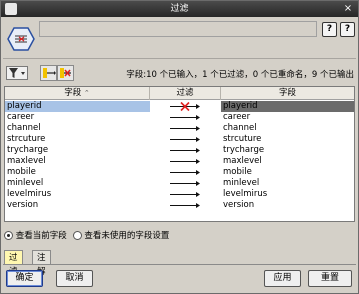 This screenshot has height=294, width=359. What do you see at coordinates (24, 278) in the screenshot?
I see `ok-button: 确定` at bounding box center [24, 278].